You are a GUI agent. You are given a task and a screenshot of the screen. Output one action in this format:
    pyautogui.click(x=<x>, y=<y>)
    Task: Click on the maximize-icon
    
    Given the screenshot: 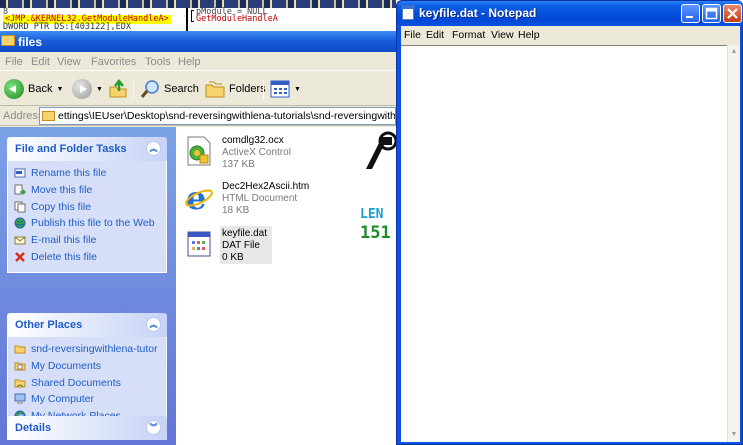 What is the action you would take?
    pyautogui.click(x=711, y=13)
    